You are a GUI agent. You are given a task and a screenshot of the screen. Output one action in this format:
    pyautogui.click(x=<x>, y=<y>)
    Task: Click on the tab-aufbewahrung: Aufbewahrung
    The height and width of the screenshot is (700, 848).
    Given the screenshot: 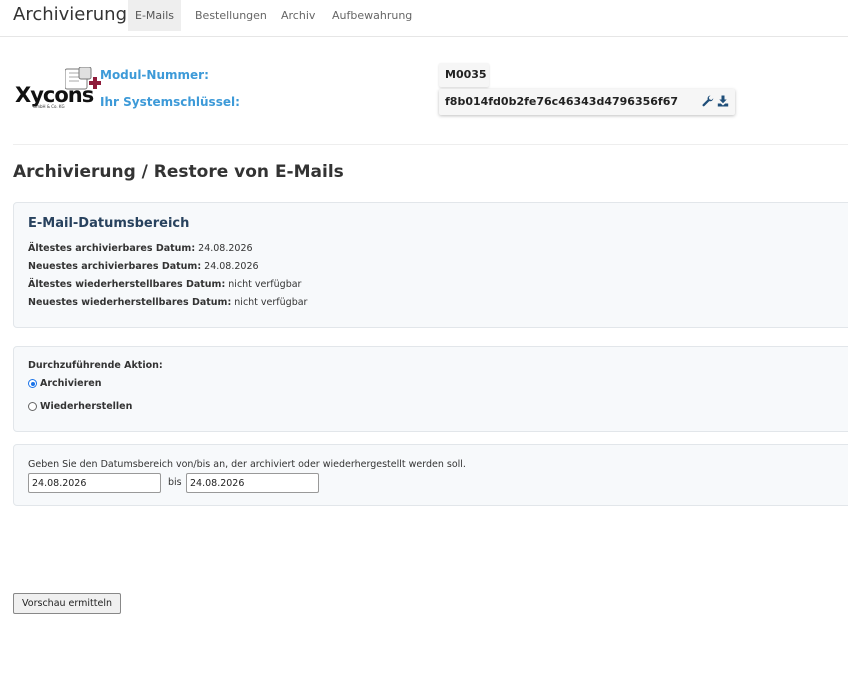 What is the action you would take?
    pyautogui.click(x=372, y=15)
    